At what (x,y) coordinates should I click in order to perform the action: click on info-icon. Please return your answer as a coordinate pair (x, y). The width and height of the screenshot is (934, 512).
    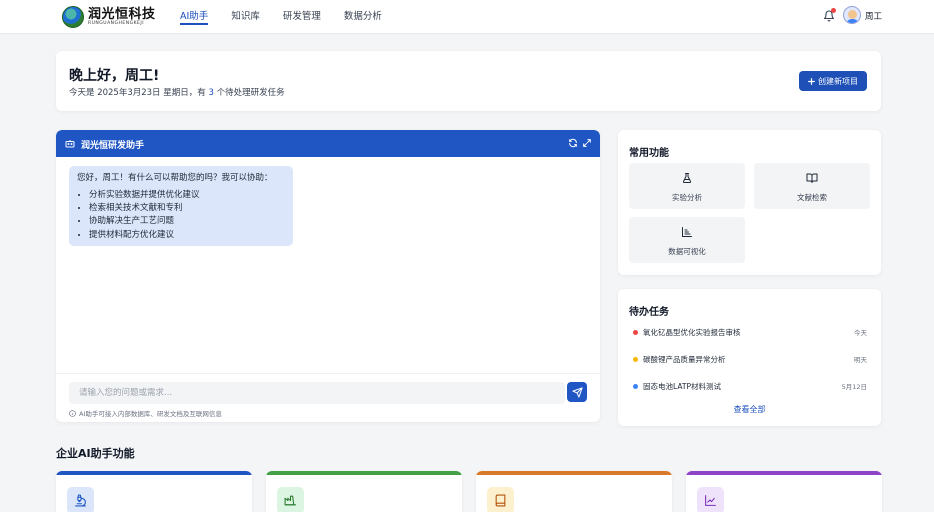
    Looking at the image, I should click on (72, 413).